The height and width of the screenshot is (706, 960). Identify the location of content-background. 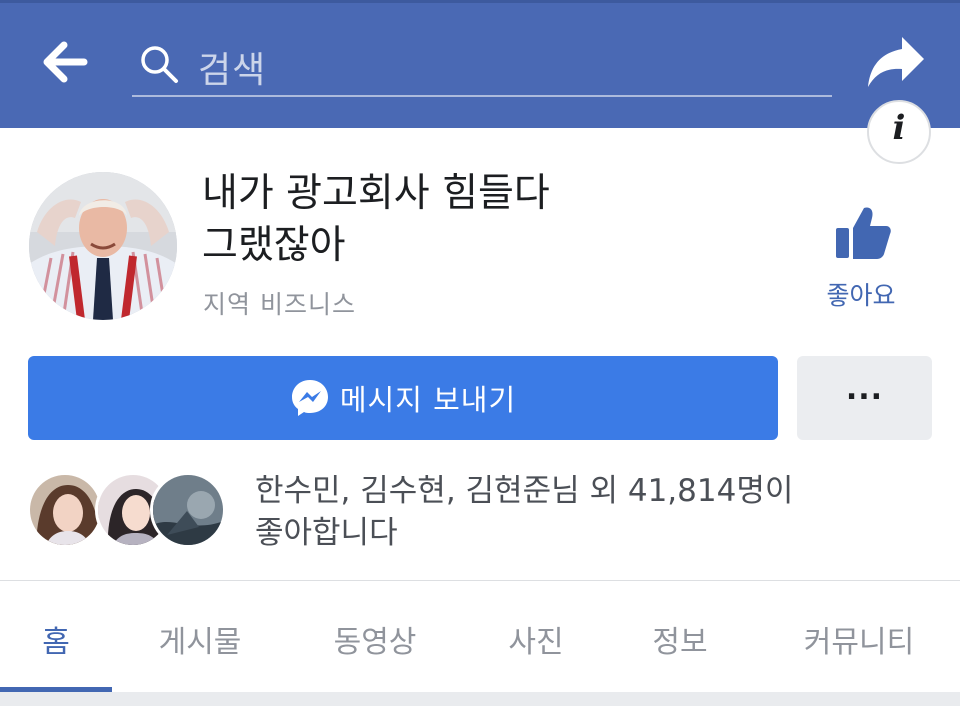
(480, 699).